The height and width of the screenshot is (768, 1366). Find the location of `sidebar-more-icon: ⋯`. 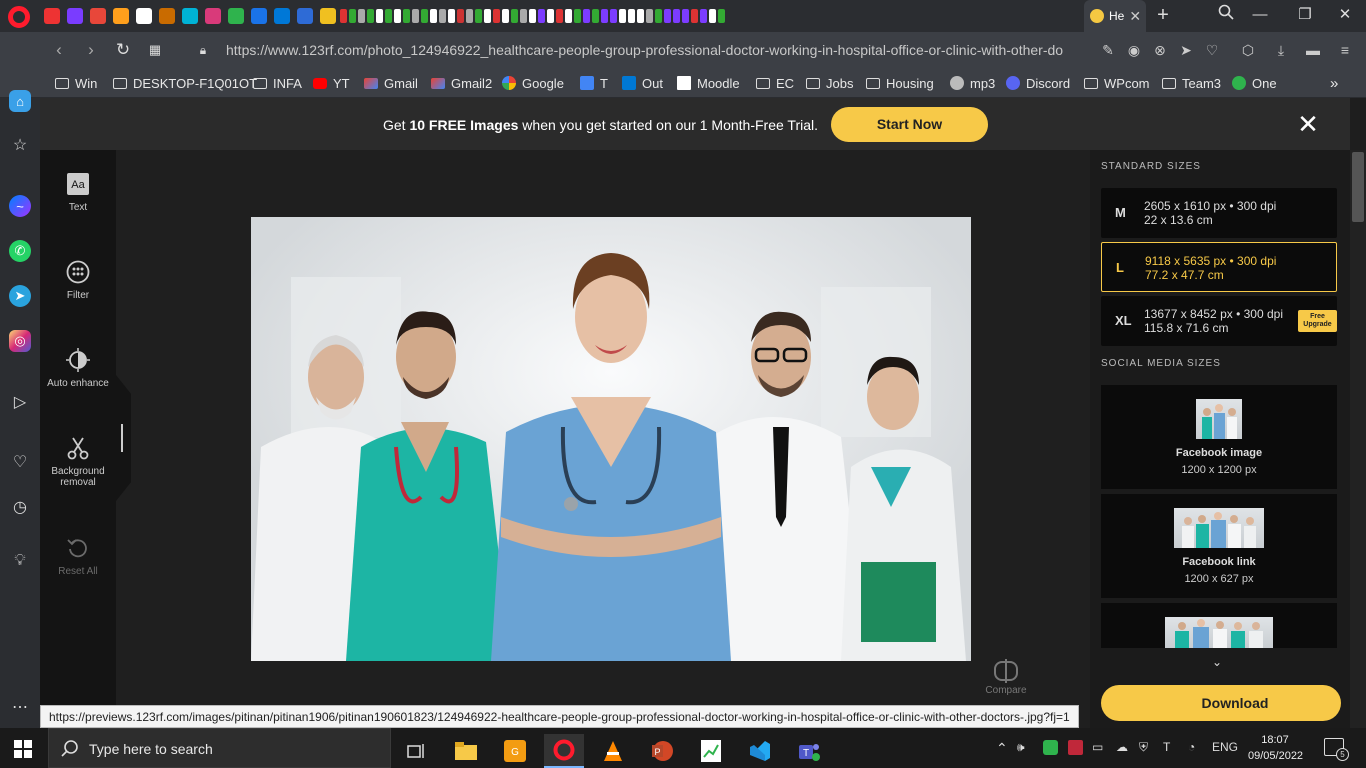

sidebar-more-icon: ⋯ is located at coordinates (20, 707).